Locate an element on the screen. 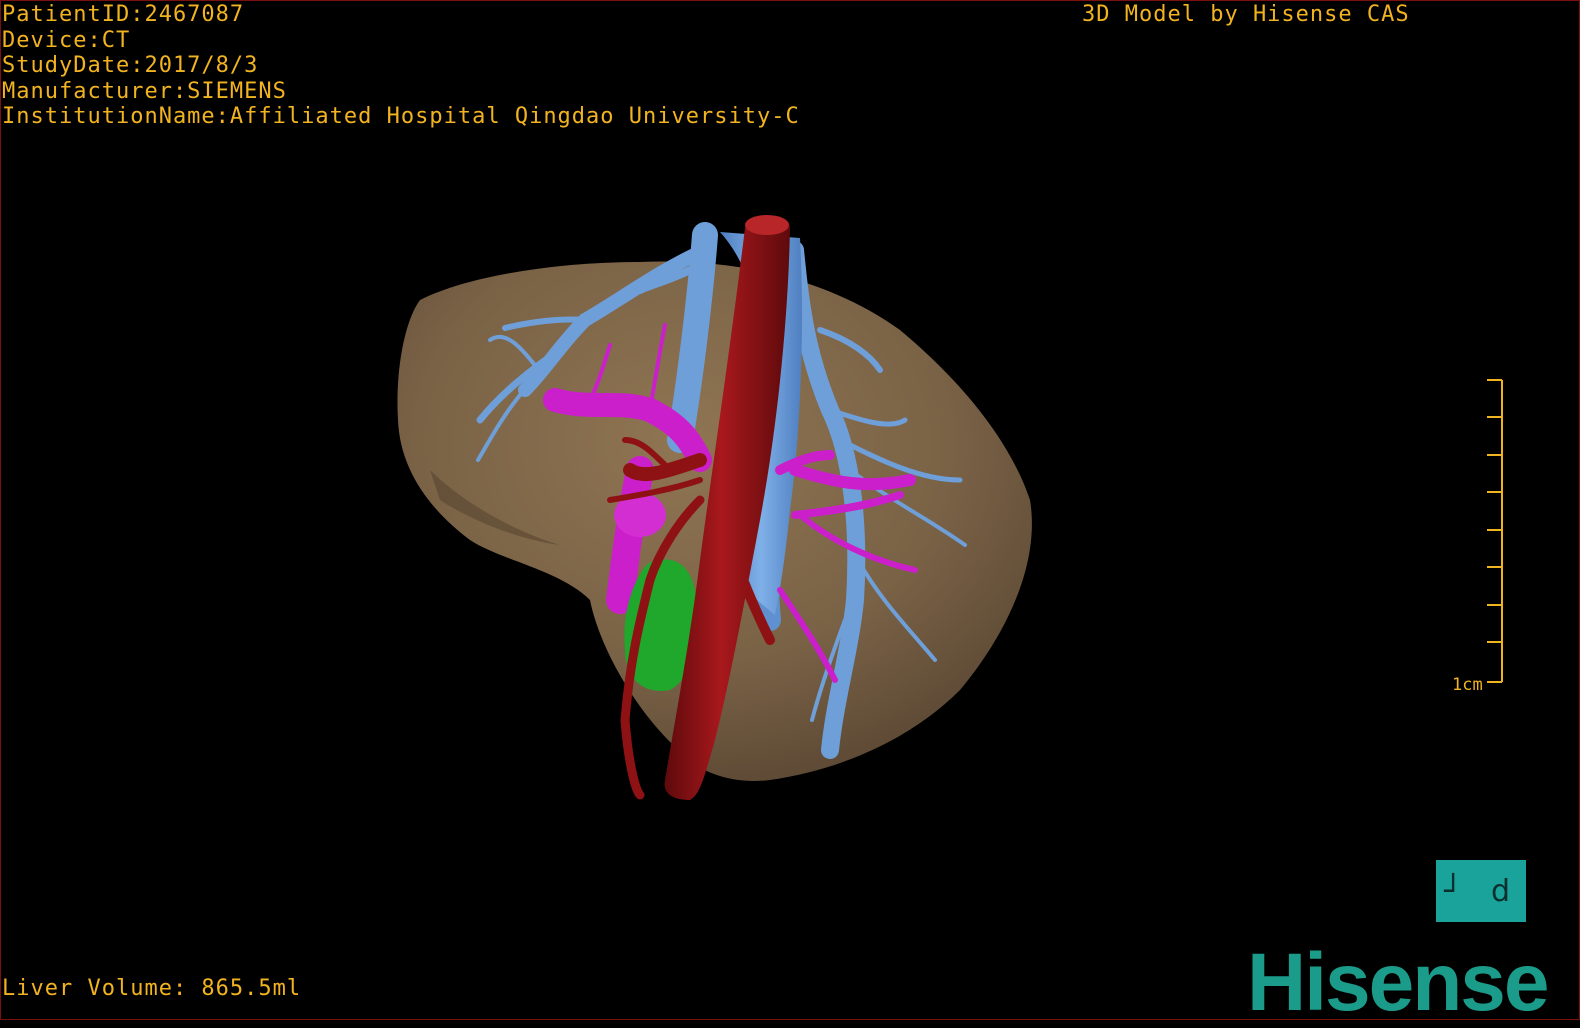 Image resolution: width=1580 pixels, height=1028 pixels. manufacturer: Manufacturer:SIEMENS is located at coordinates (144, 91).